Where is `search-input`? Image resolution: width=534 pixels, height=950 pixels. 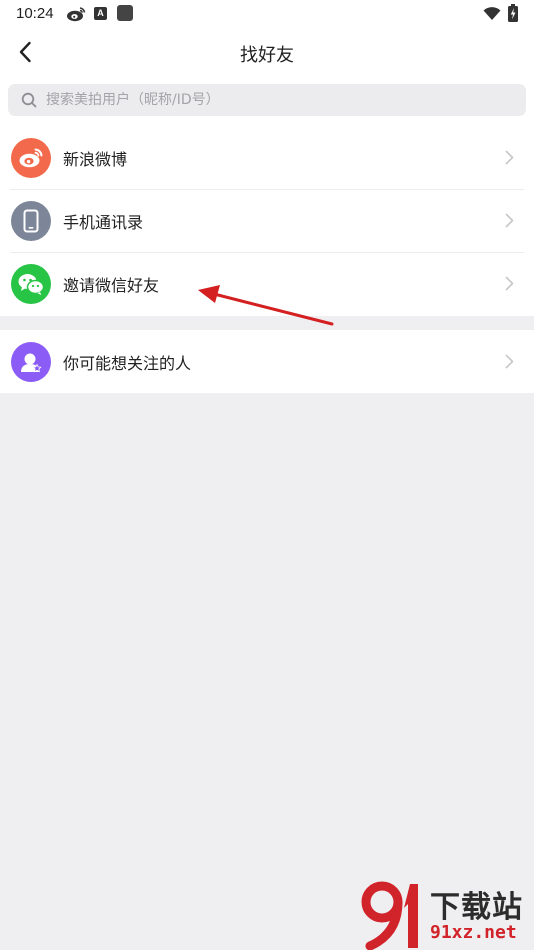
search-input is located at coordinates (266, 100).